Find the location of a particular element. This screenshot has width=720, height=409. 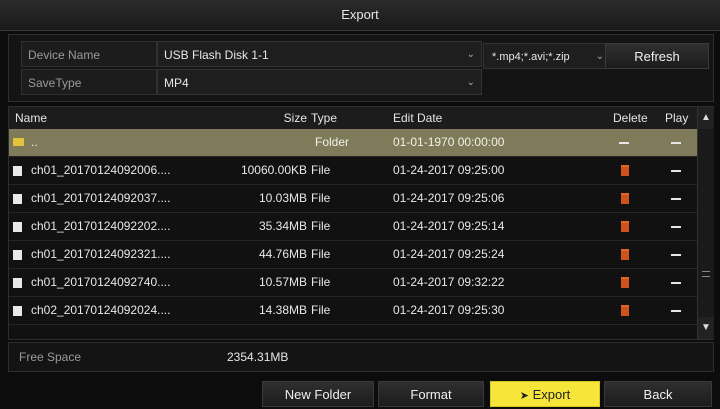

scrollbar: ▲ ▼ is located at coordinates (705, 223).